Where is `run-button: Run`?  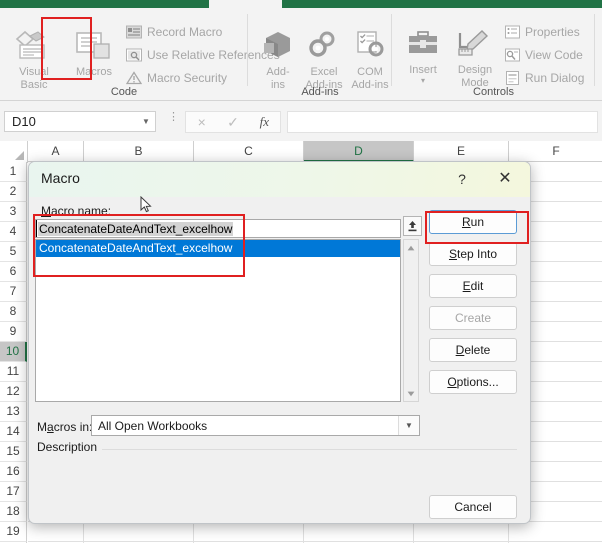 run-button: Run is located at coordinates (473, 222).